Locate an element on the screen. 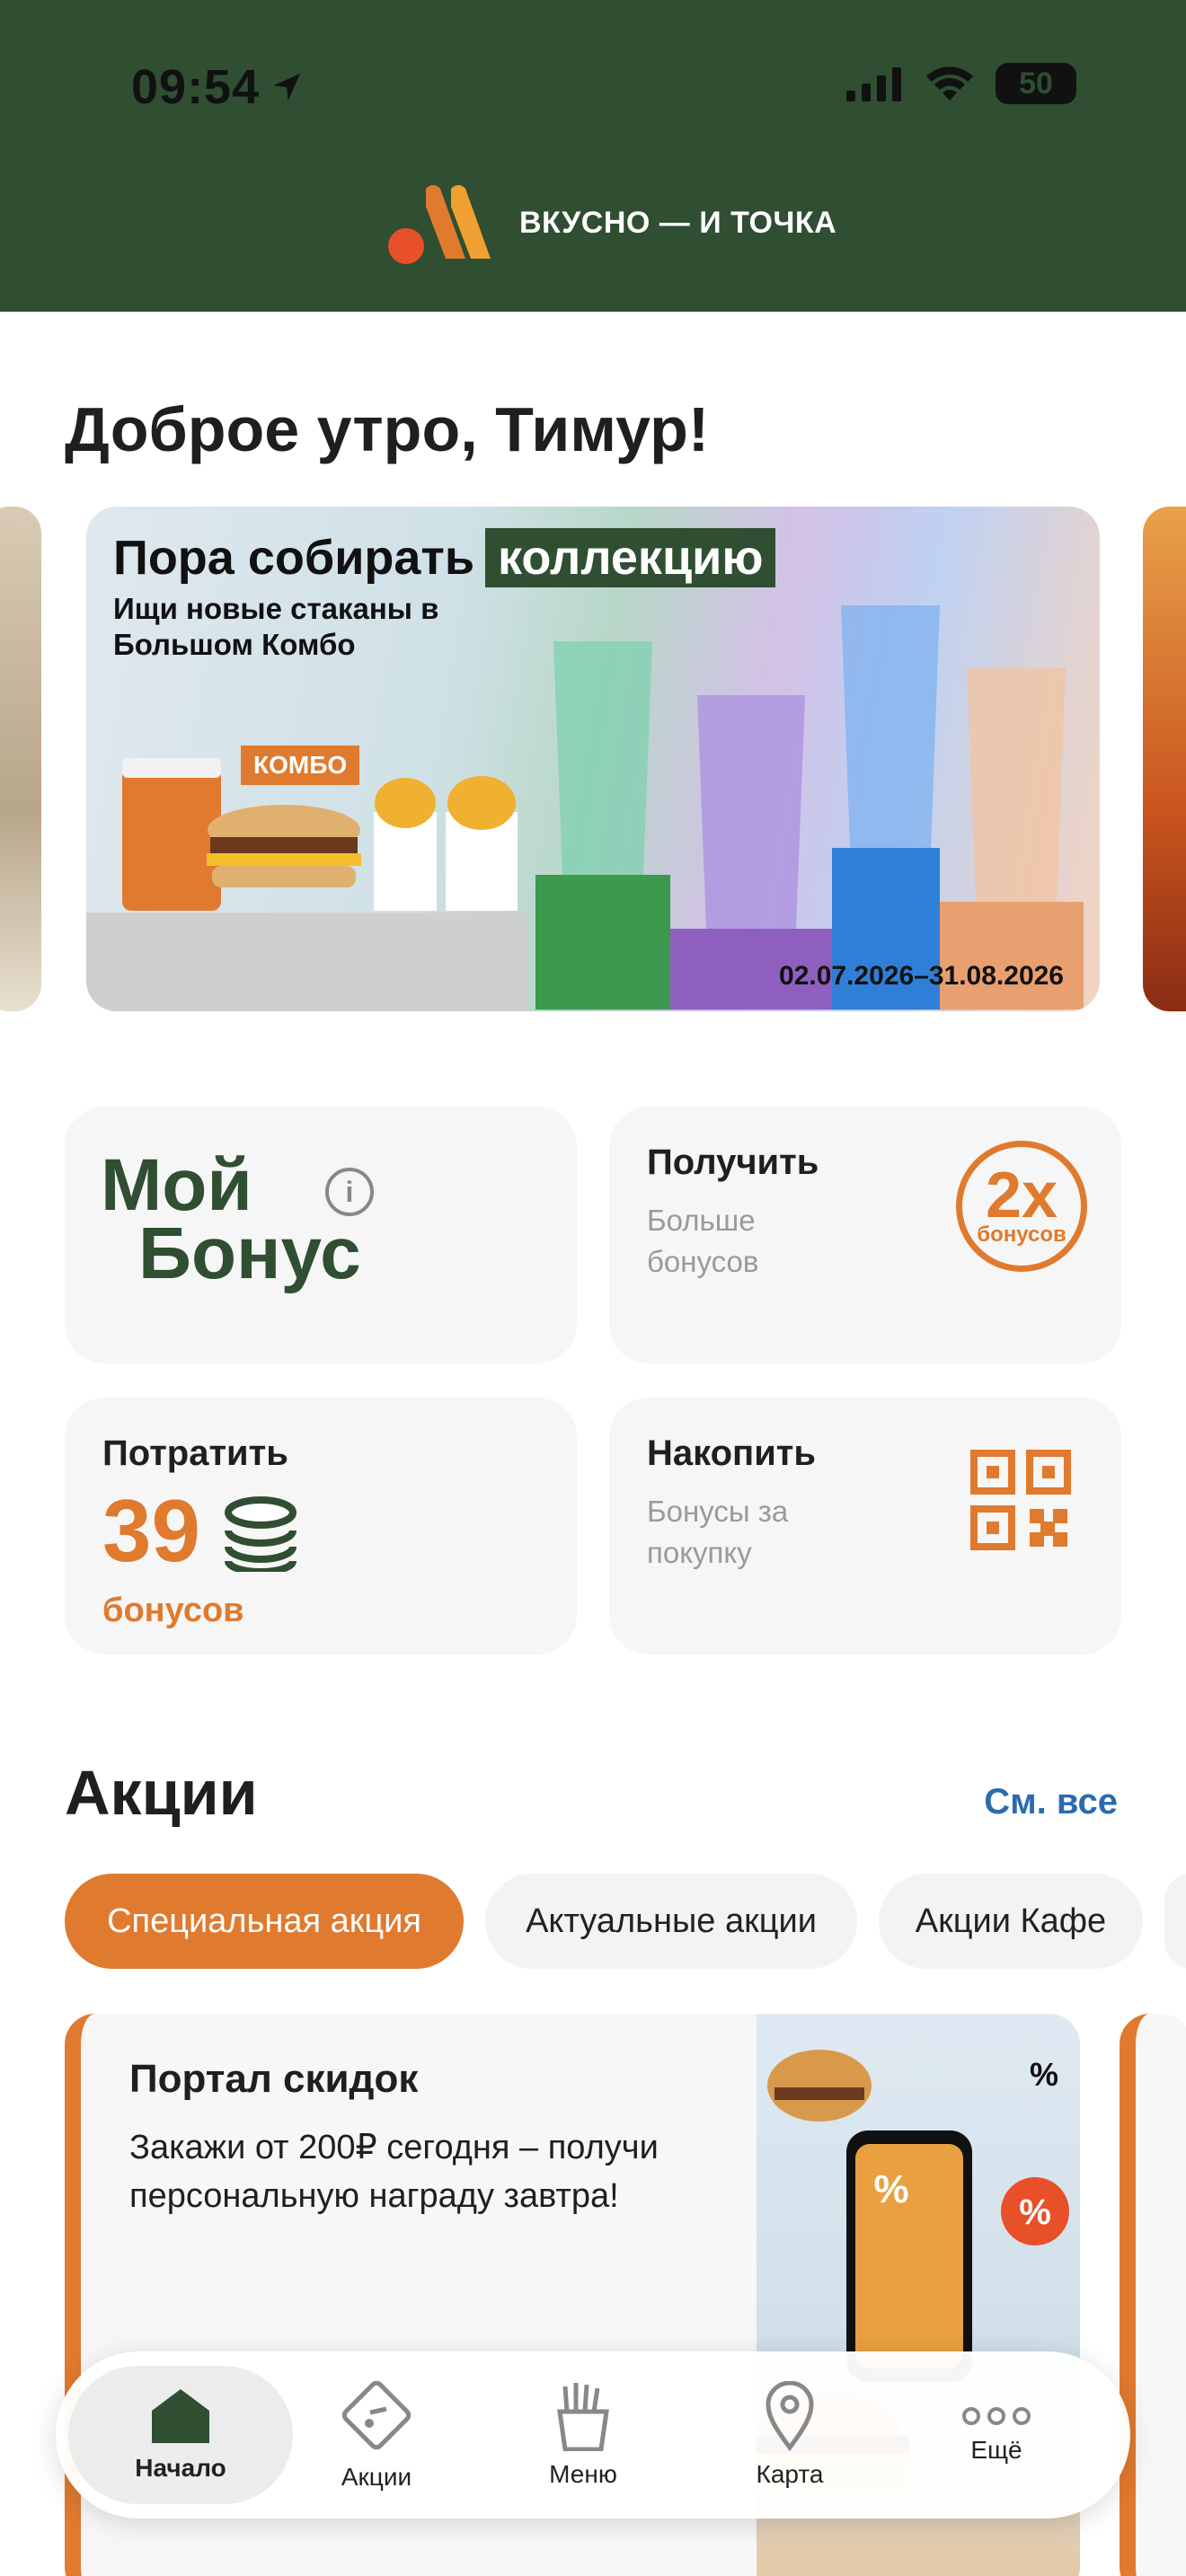  spend-bonus-card: Потратить 39 бонусов is located at coordinates (321, 1526).